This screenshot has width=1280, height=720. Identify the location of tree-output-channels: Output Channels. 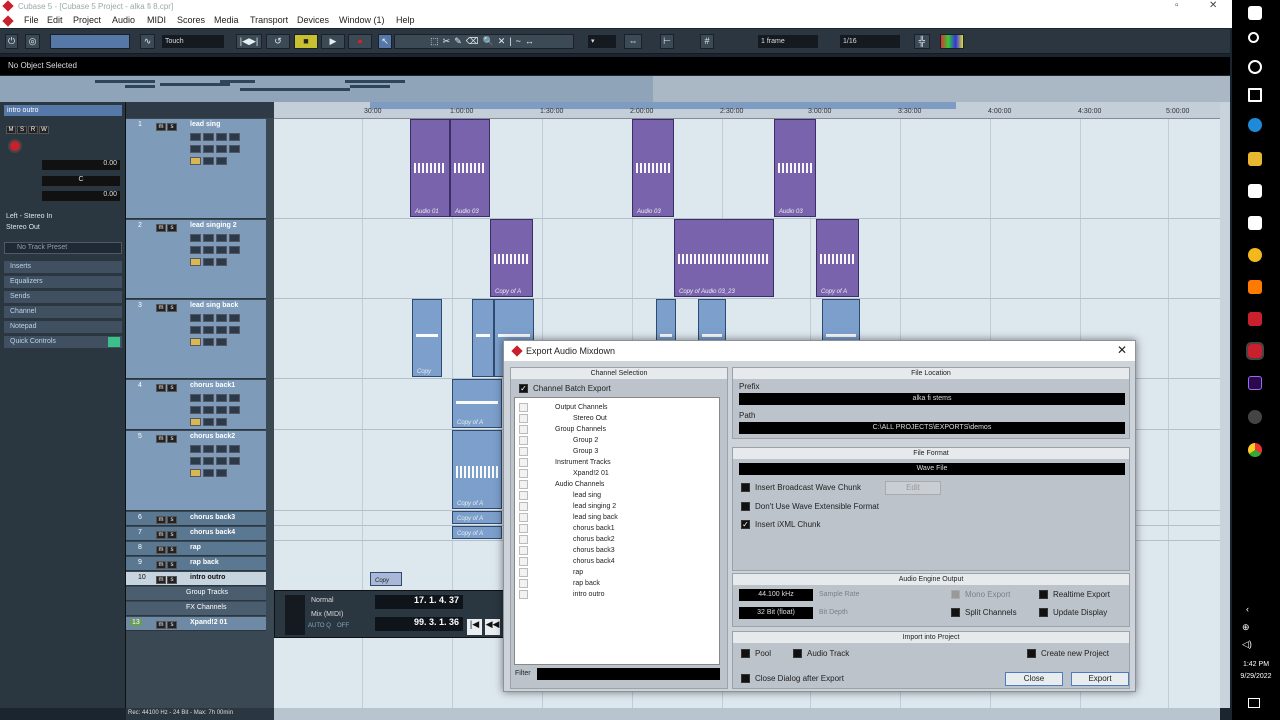
(581, 407).